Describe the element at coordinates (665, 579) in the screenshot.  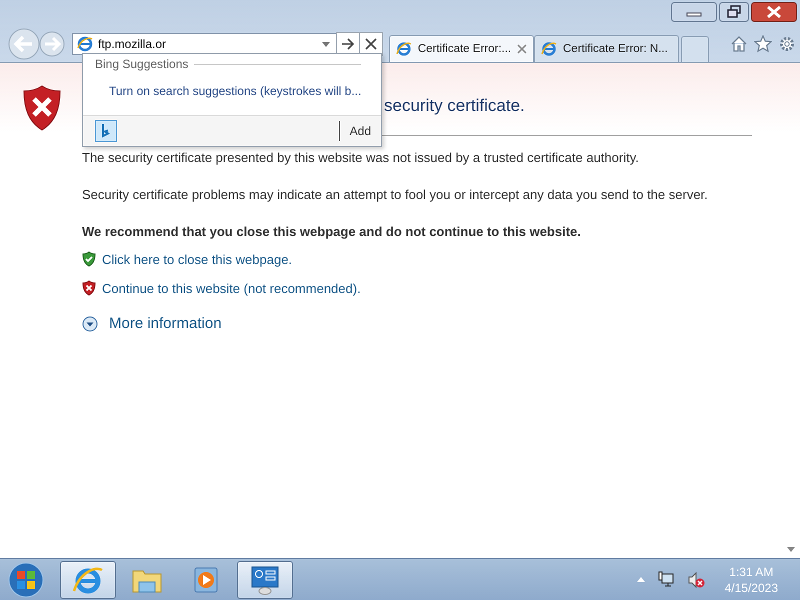
I see `network-icon` at that location.